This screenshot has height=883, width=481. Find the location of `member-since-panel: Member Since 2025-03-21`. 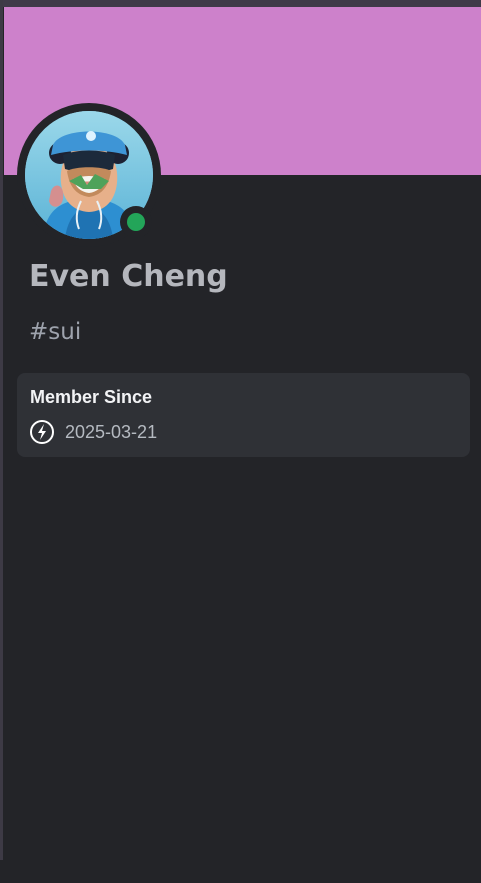

member-since-panel: Member Since 2025-03-21 is located at coordinates (243, 415).